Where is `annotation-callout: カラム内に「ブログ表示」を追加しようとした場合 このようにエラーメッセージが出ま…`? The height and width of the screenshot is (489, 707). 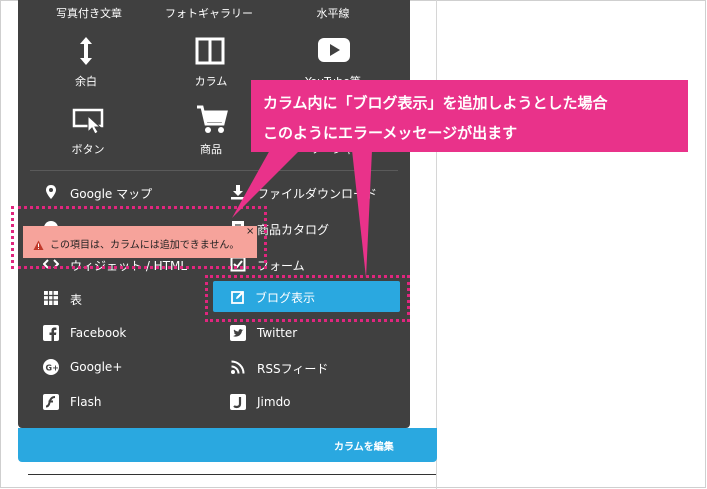
annotation-callout: カラム内に「ブログ表示」を追加しようとした場合 このようにエラーメッセージが出ま… is located at coordinates (469, 116).